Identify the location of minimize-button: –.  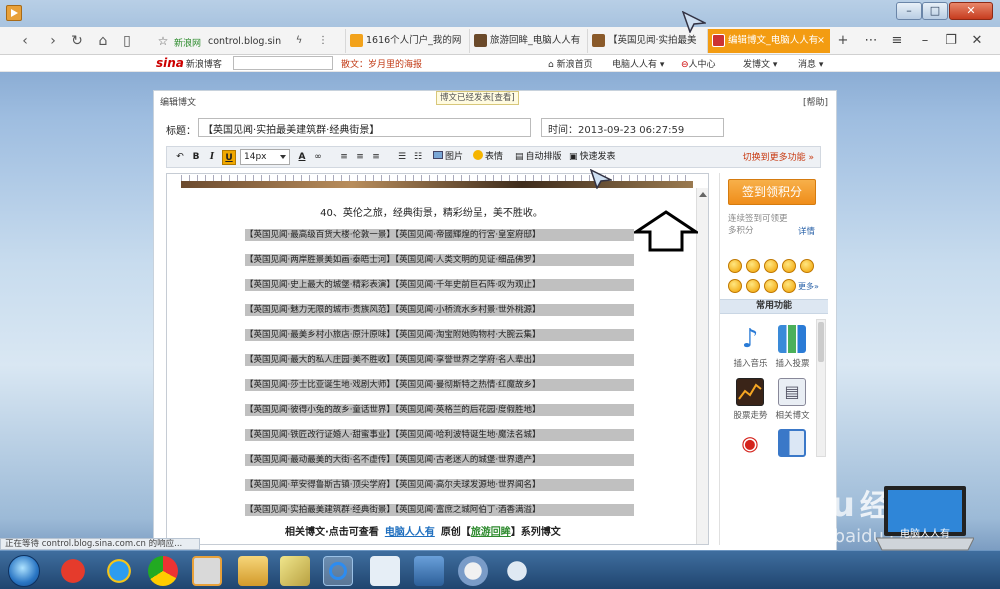
(909, 11).